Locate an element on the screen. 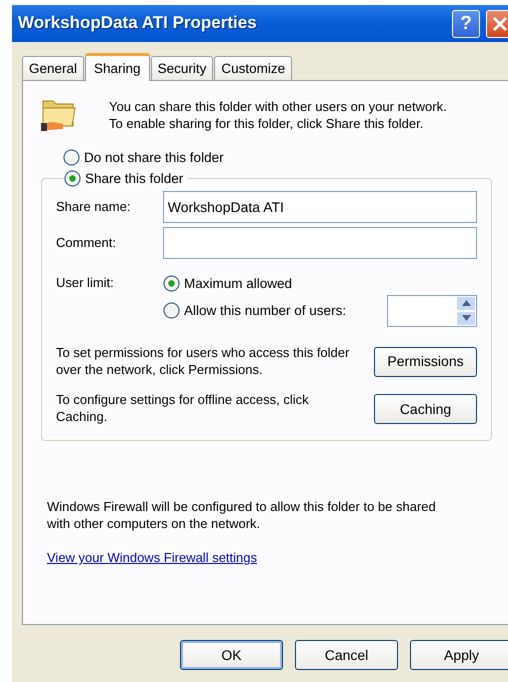 This screenshot has width=508, height=682. window-title: WorkshopData ATI Properties is located at coordinates (137, 23).